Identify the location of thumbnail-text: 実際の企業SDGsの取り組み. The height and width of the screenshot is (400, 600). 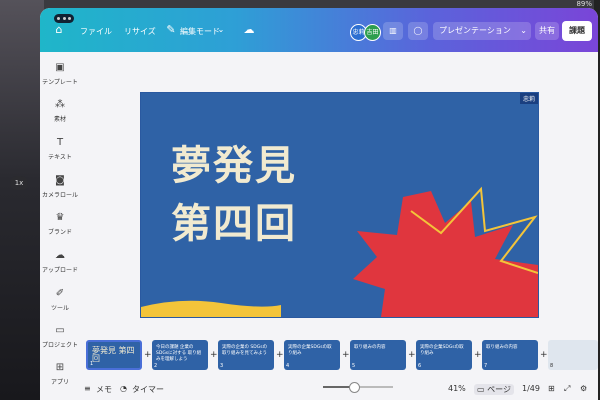
(442, 350).